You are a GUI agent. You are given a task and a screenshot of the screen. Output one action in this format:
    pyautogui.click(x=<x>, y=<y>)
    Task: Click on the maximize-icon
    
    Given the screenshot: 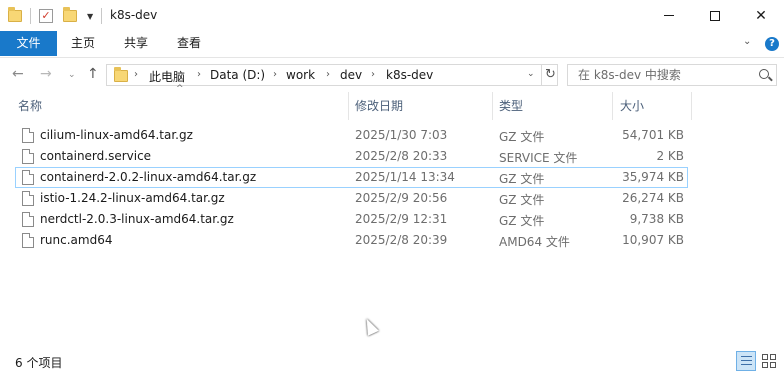 What is the action you would take?
    pyautogui.click(x=715, y=15)
    